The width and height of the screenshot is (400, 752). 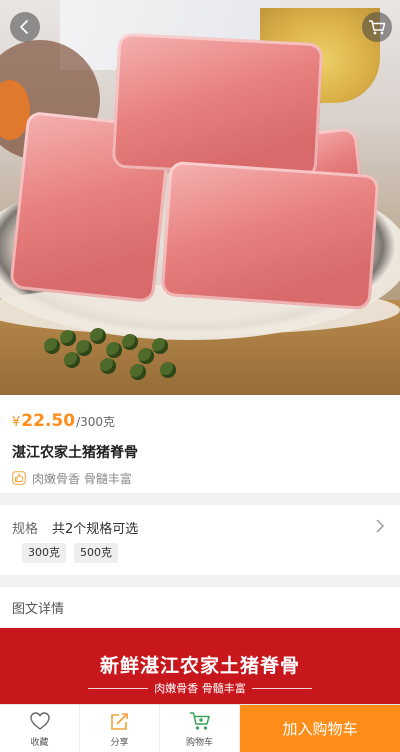 What do you see at coordinates (95, 529) in the screenshot?
I see `spec-summary: 共2个规格可选` at bounding box center [95, 529].